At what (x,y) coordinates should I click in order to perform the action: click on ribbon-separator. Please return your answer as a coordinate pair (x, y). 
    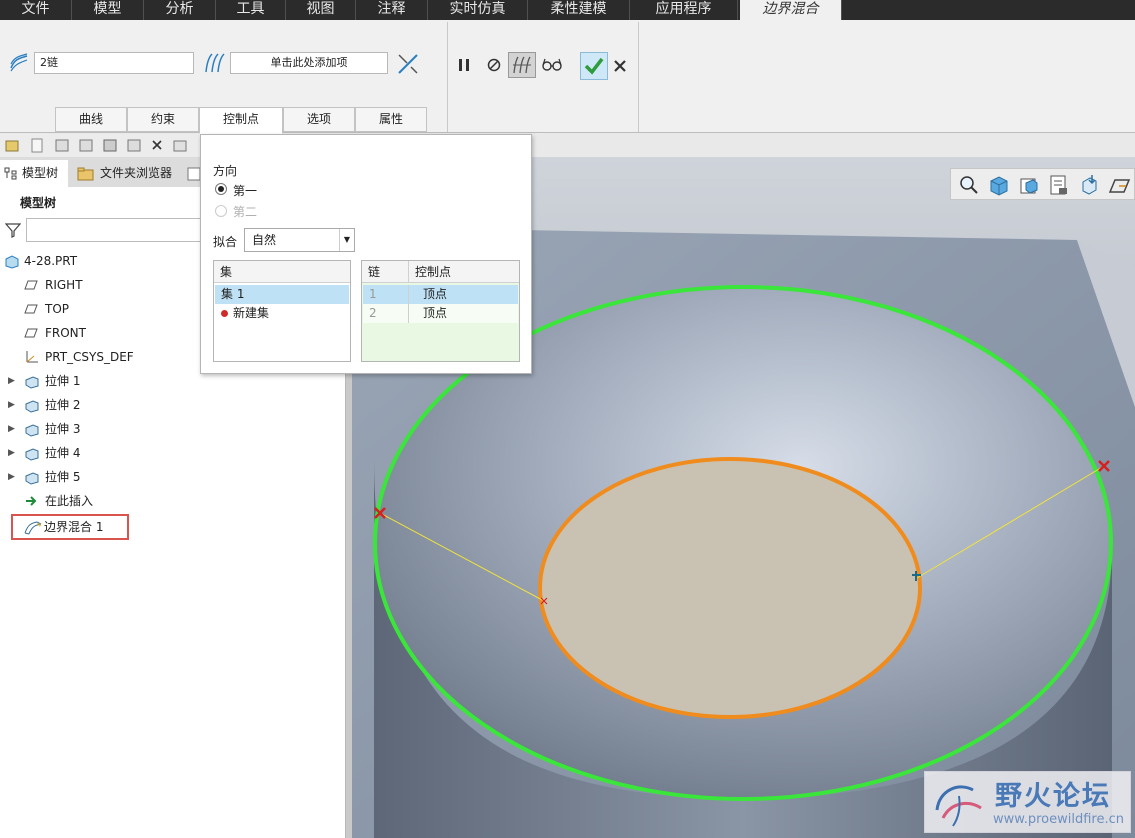
    Looking at the image, I should click on (447, 77).